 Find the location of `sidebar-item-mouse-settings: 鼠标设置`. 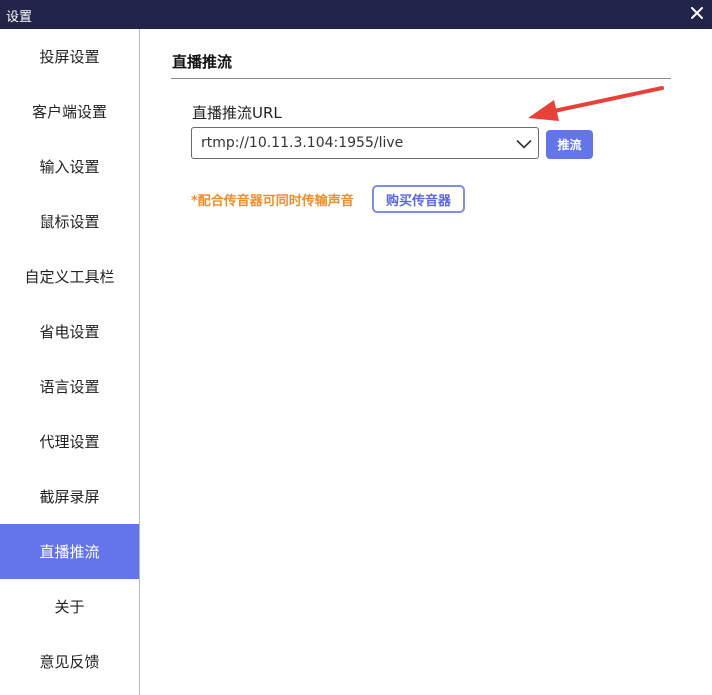

sidebar-item-mouse-settings: 鼠标设置 is located at coordinates (69, 221).